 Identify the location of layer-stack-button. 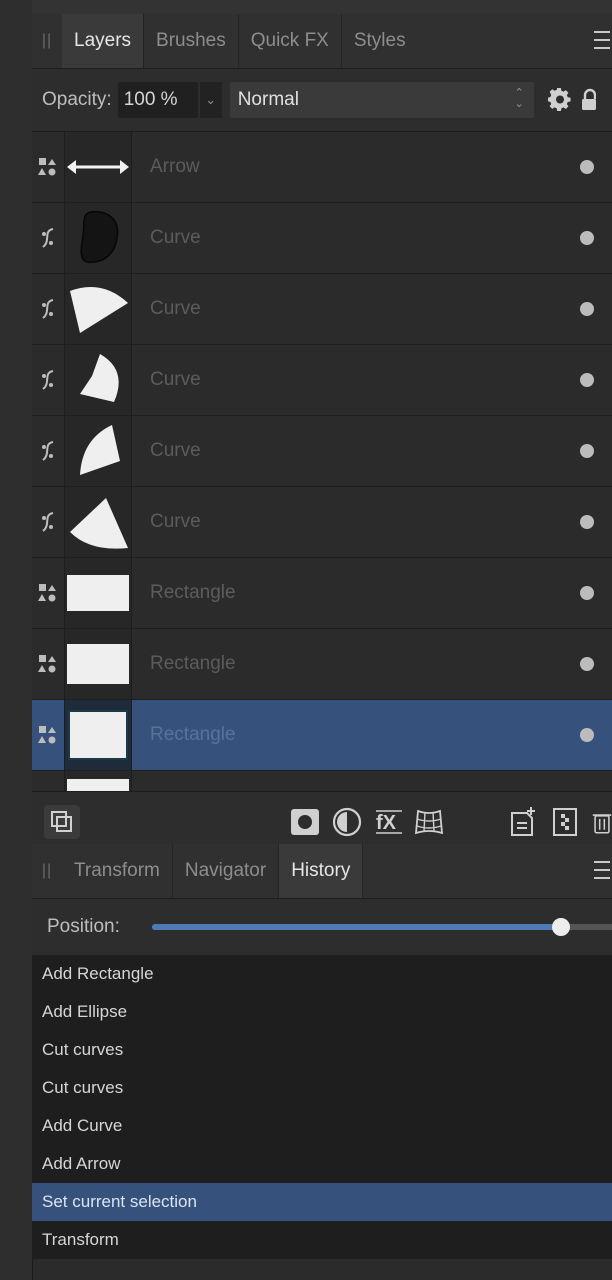
(62, 822).